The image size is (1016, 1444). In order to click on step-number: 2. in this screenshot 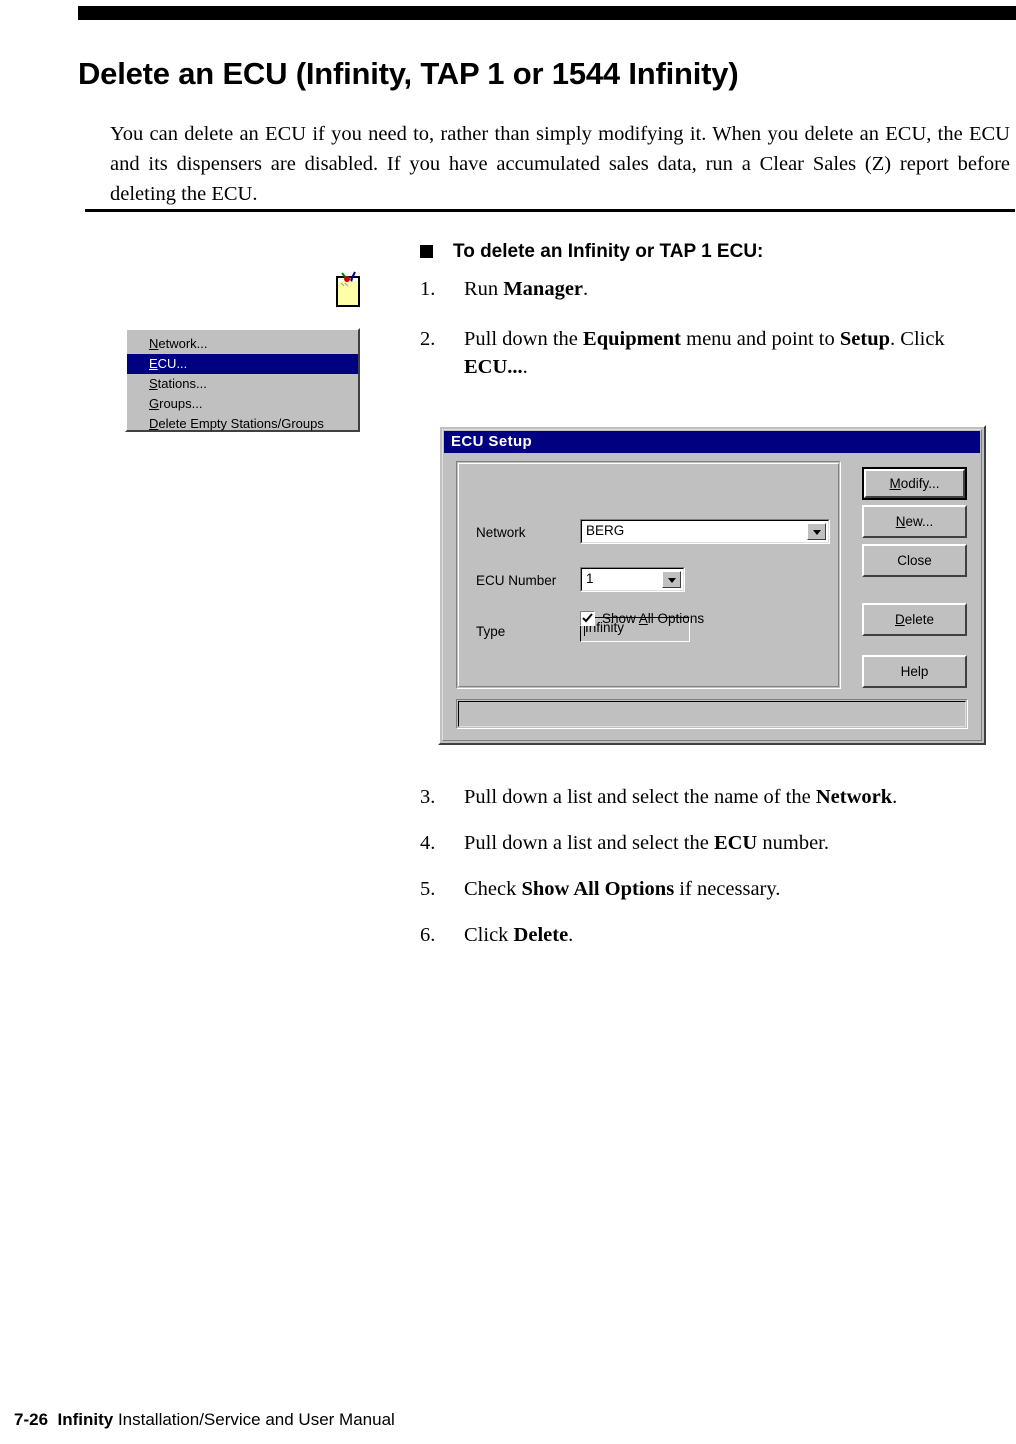, I will do `click(428, 339)`.